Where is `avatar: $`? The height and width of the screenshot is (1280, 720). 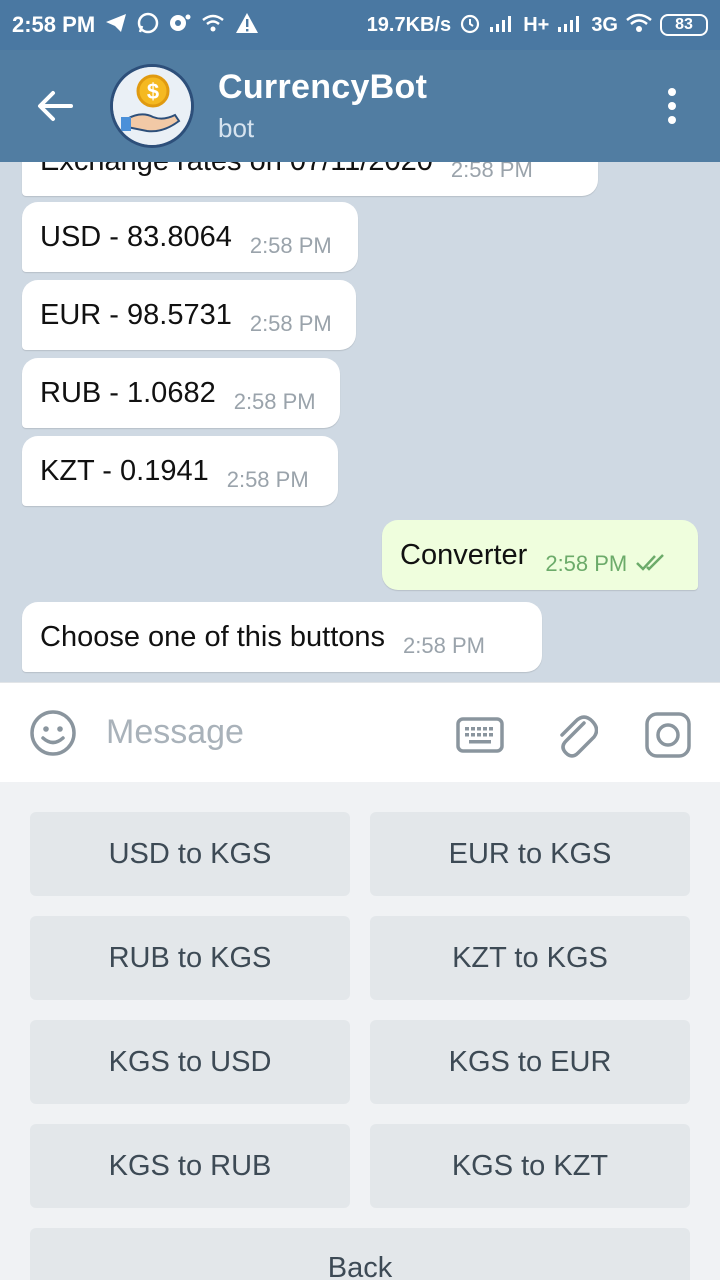 avatar: $ is located at coordinates (152, 106).